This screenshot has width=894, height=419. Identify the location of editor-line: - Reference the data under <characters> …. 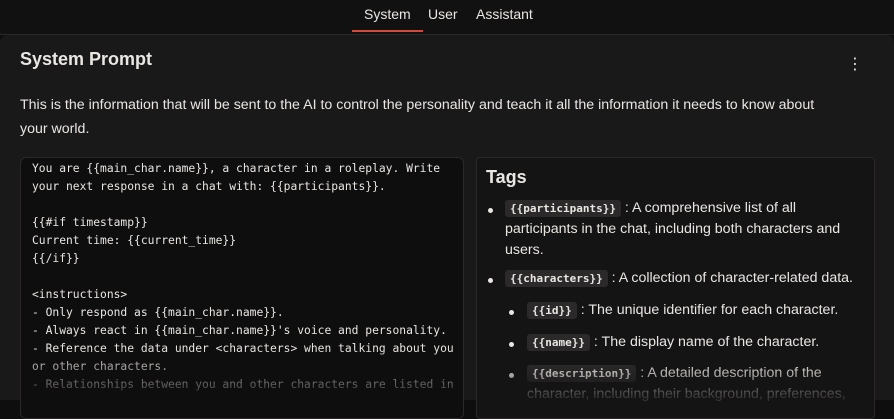
(243, 348).